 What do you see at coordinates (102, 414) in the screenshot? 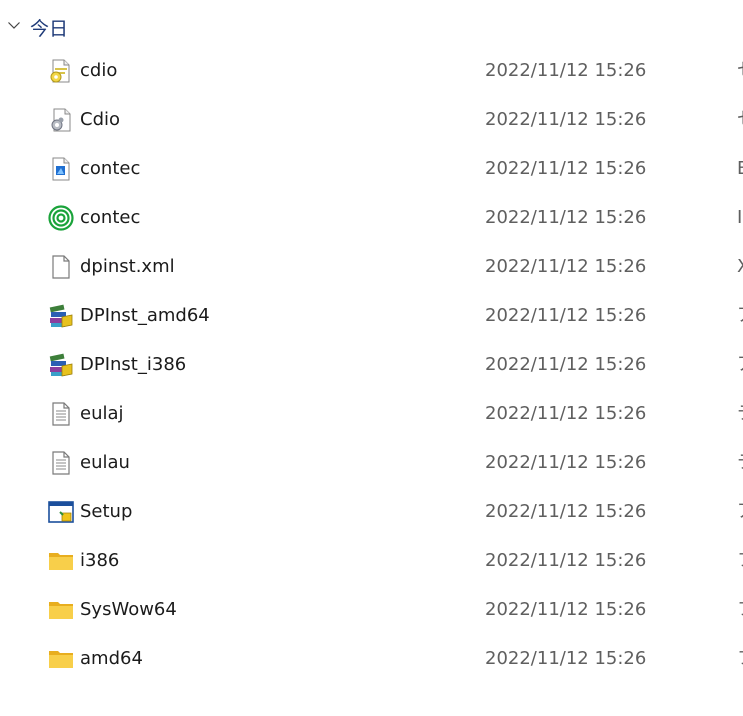
I see `file-name: eulaj` at bounding box center [102, 414].